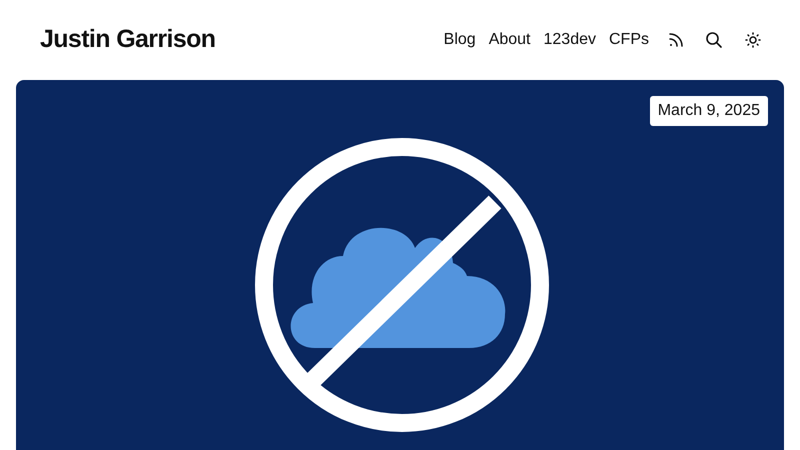 The width and height of the screenshot is (800, 450). I want to click on sun-icon, so click(753, 40).